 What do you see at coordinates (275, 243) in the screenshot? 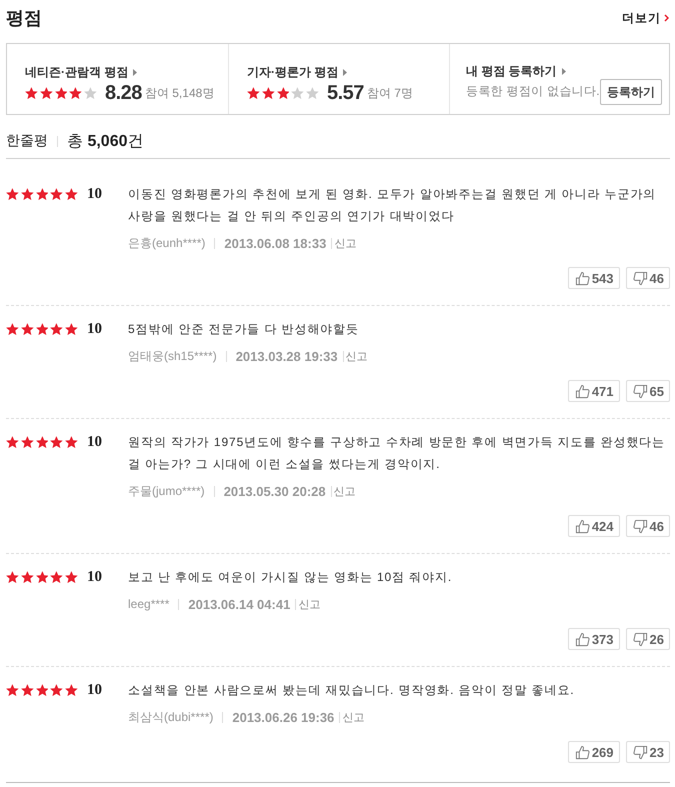
I see `review-date: 2013.06.08 18:33` at bounding box center [275, 243].